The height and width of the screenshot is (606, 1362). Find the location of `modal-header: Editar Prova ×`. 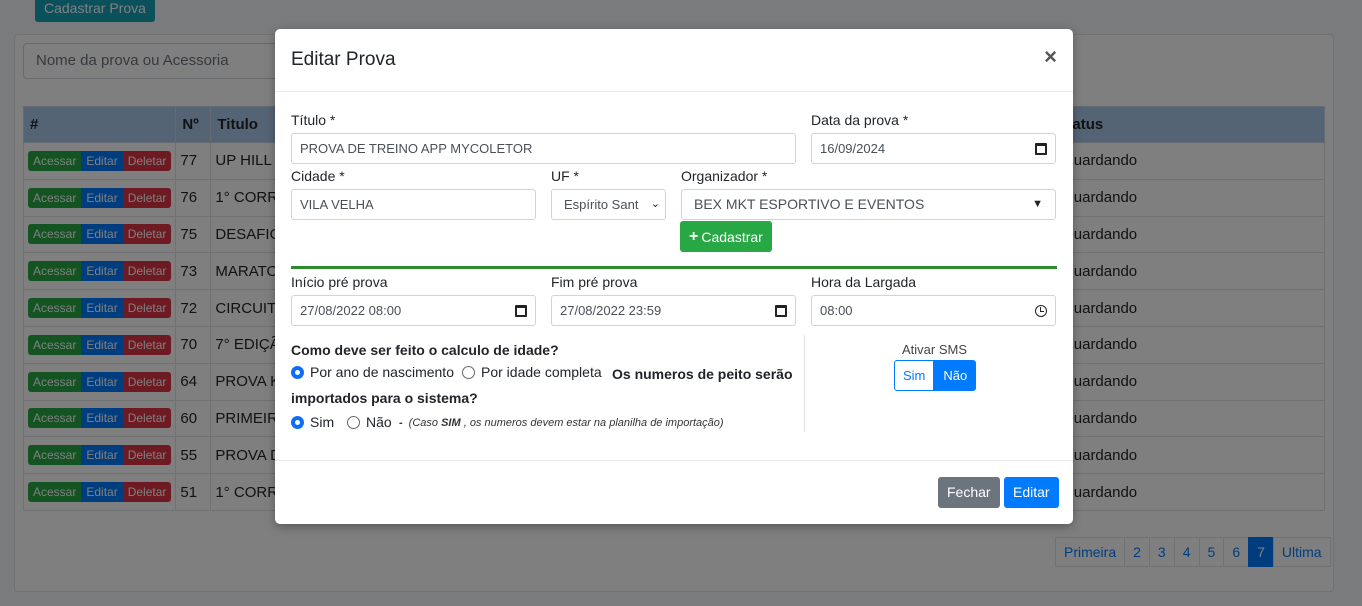

modal-header: Editar Prova × is located at coordinates (674, 60).